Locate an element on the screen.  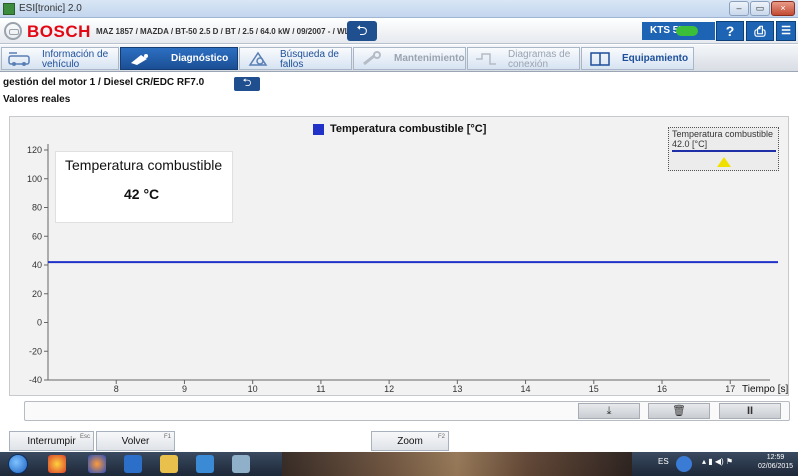
y-tick-label: 40 is located at coordinates (37, 265).